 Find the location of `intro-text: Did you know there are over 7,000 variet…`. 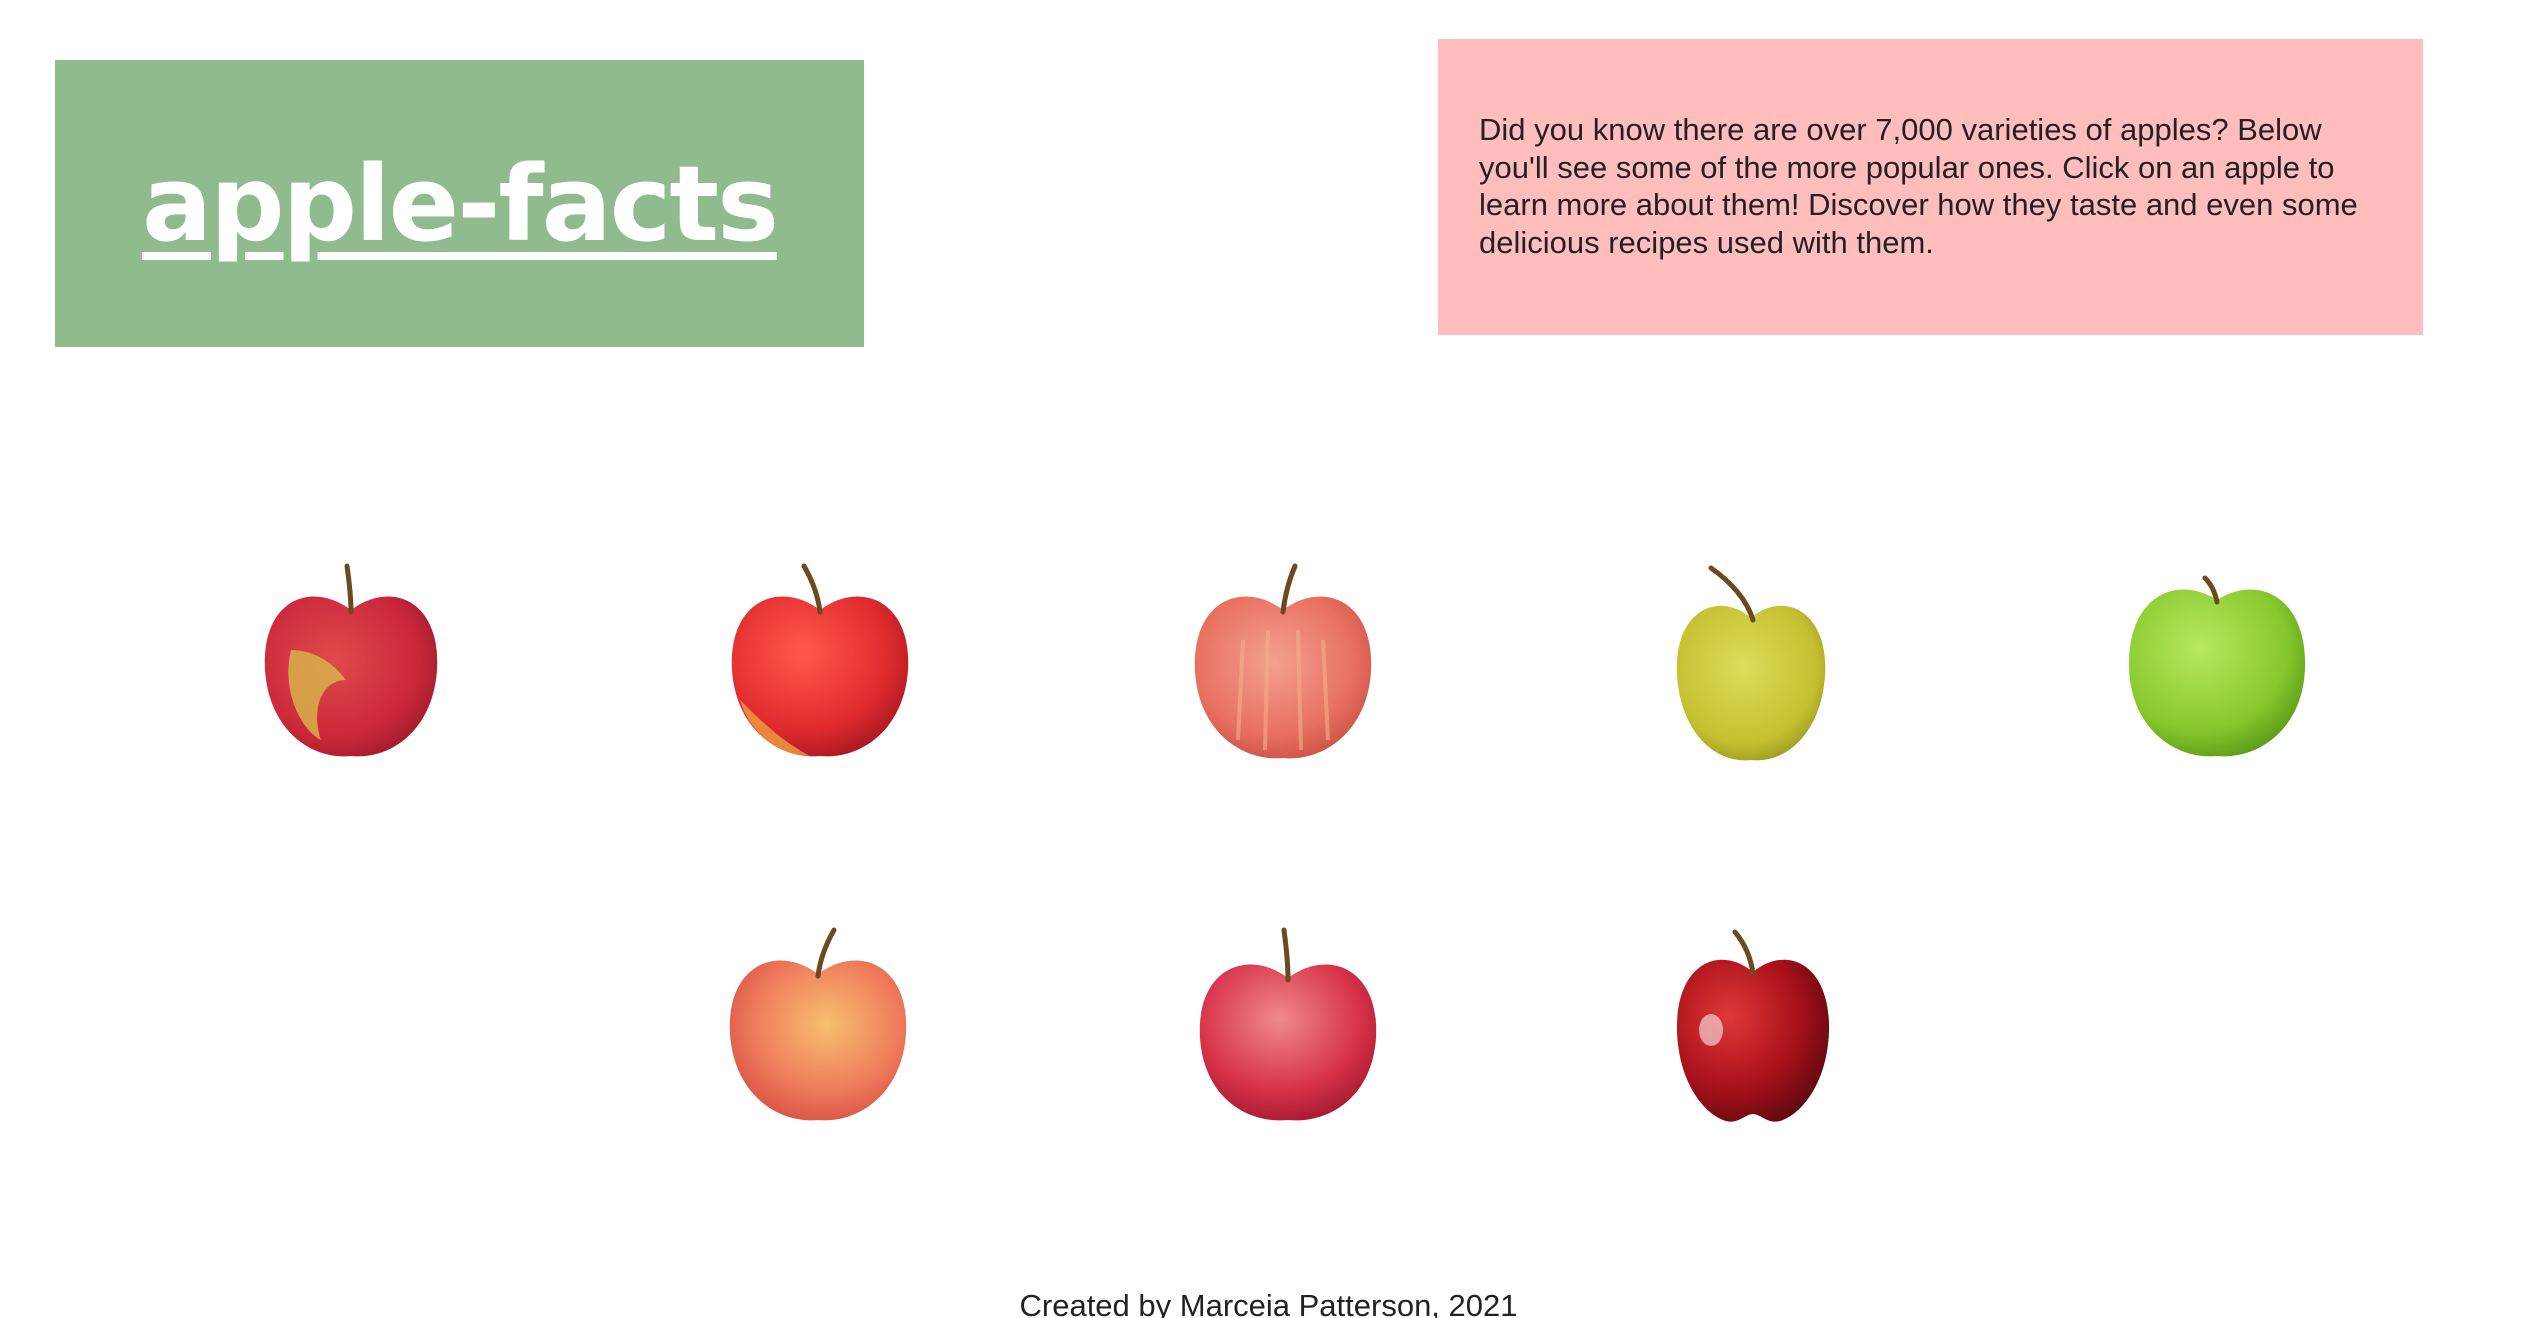

intro-text: Did you know there are over 7,000 variet… is located at coordinates (1918, 186).